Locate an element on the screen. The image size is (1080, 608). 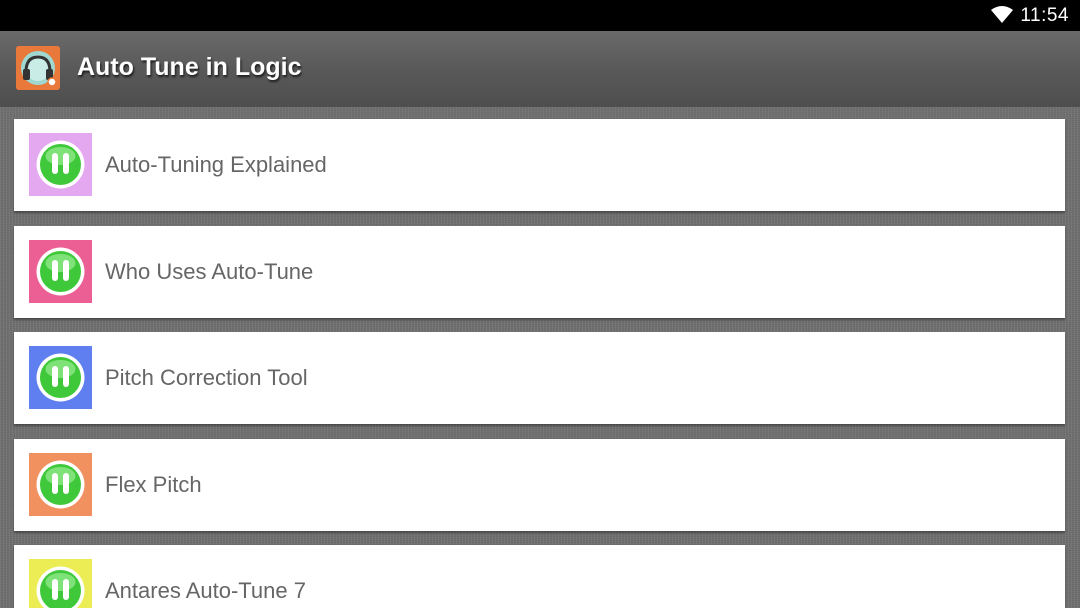
item-label: Antares Auto-Tune 7 is located at coordinates (205, 590).